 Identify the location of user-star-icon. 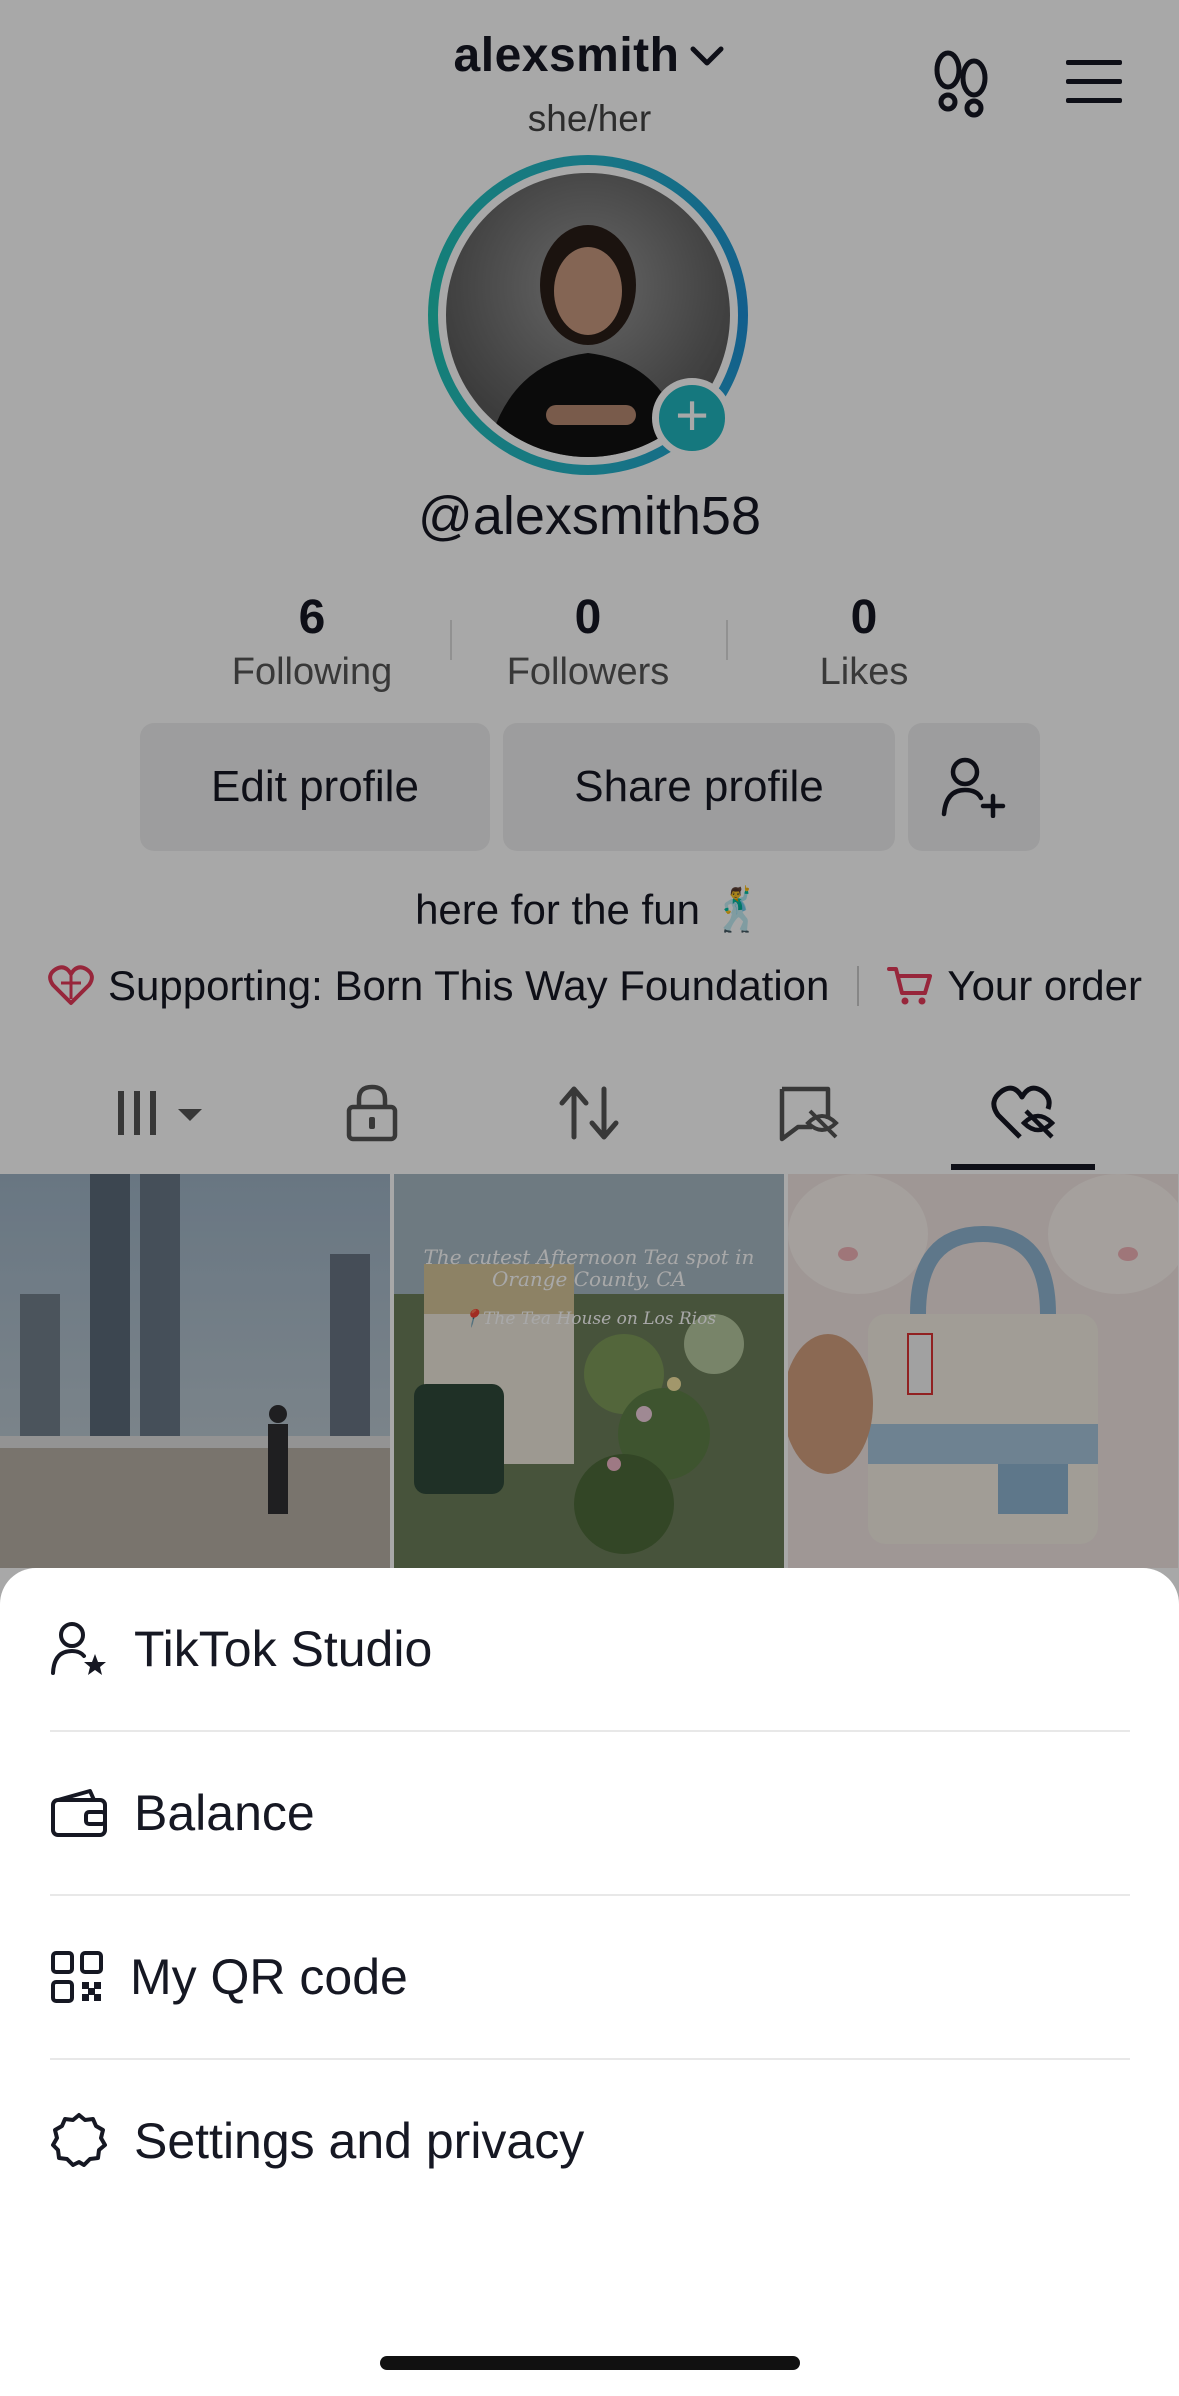
(78, 1648).